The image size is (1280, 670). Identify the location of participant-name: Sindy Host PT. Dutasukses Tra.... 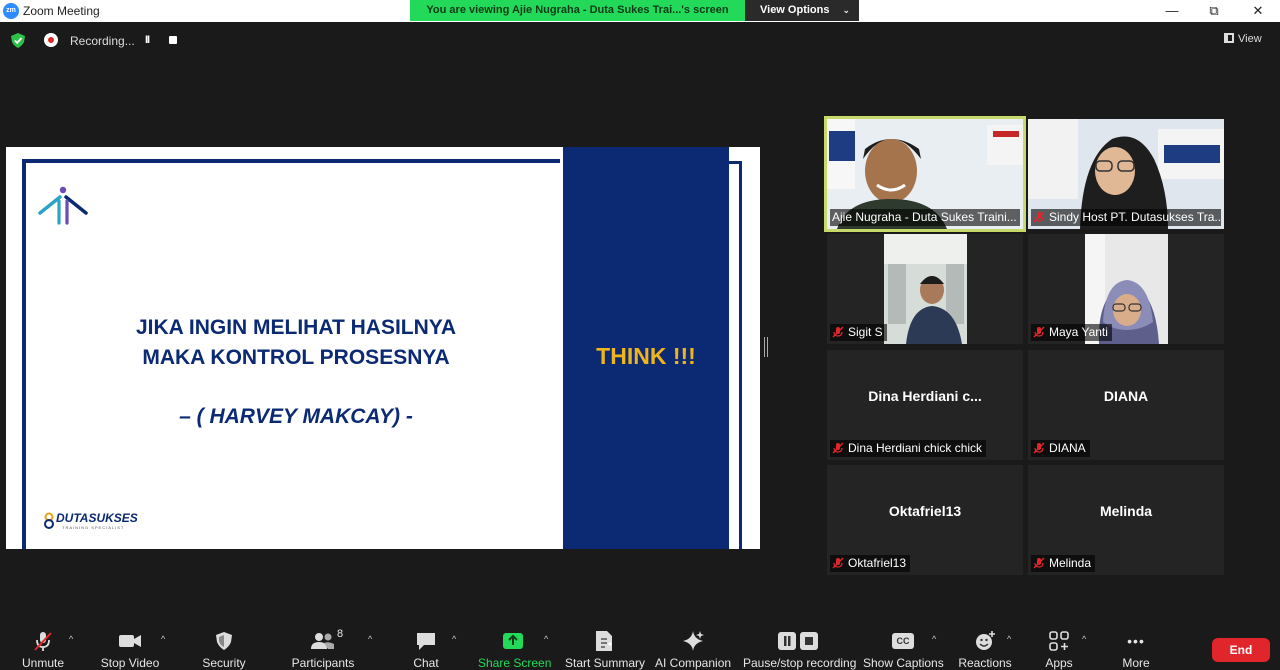
(1135, 217).